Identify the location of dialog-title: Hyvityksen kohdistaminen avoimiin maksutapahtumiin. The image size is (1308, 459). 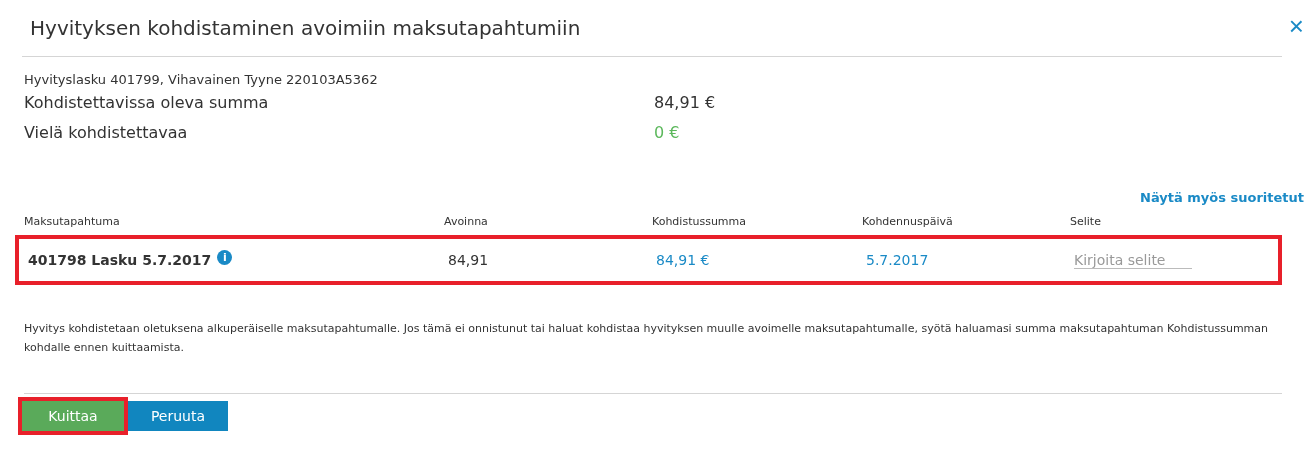
(305, 28).